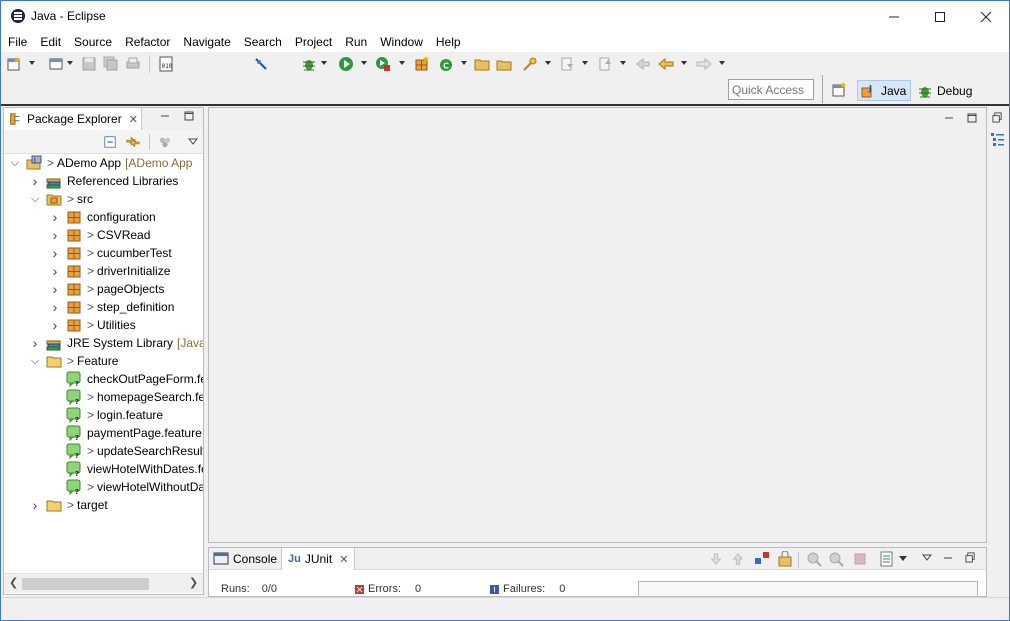 This screenshot has width=1010, height=621. What do you see at coordinates (32, 63) in the screenshot?
I see `new-dropdown-arrow` at bounding box center [32, 63].